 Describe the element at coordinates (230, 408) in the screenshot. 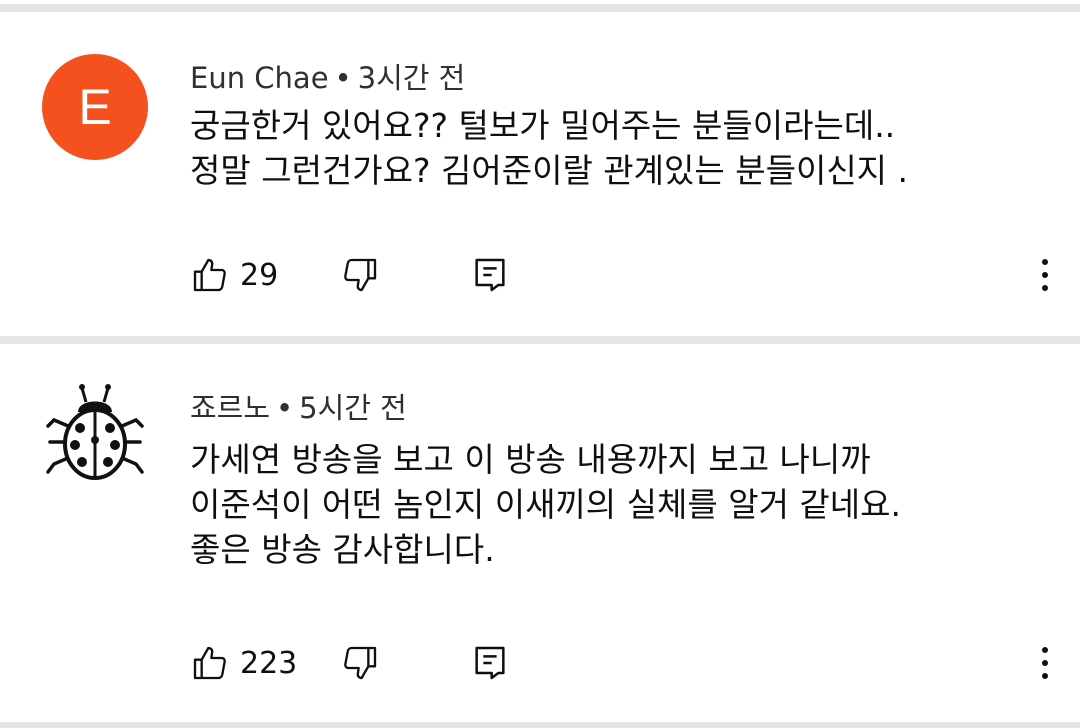

I see `author-name: 죠르노` at that location.